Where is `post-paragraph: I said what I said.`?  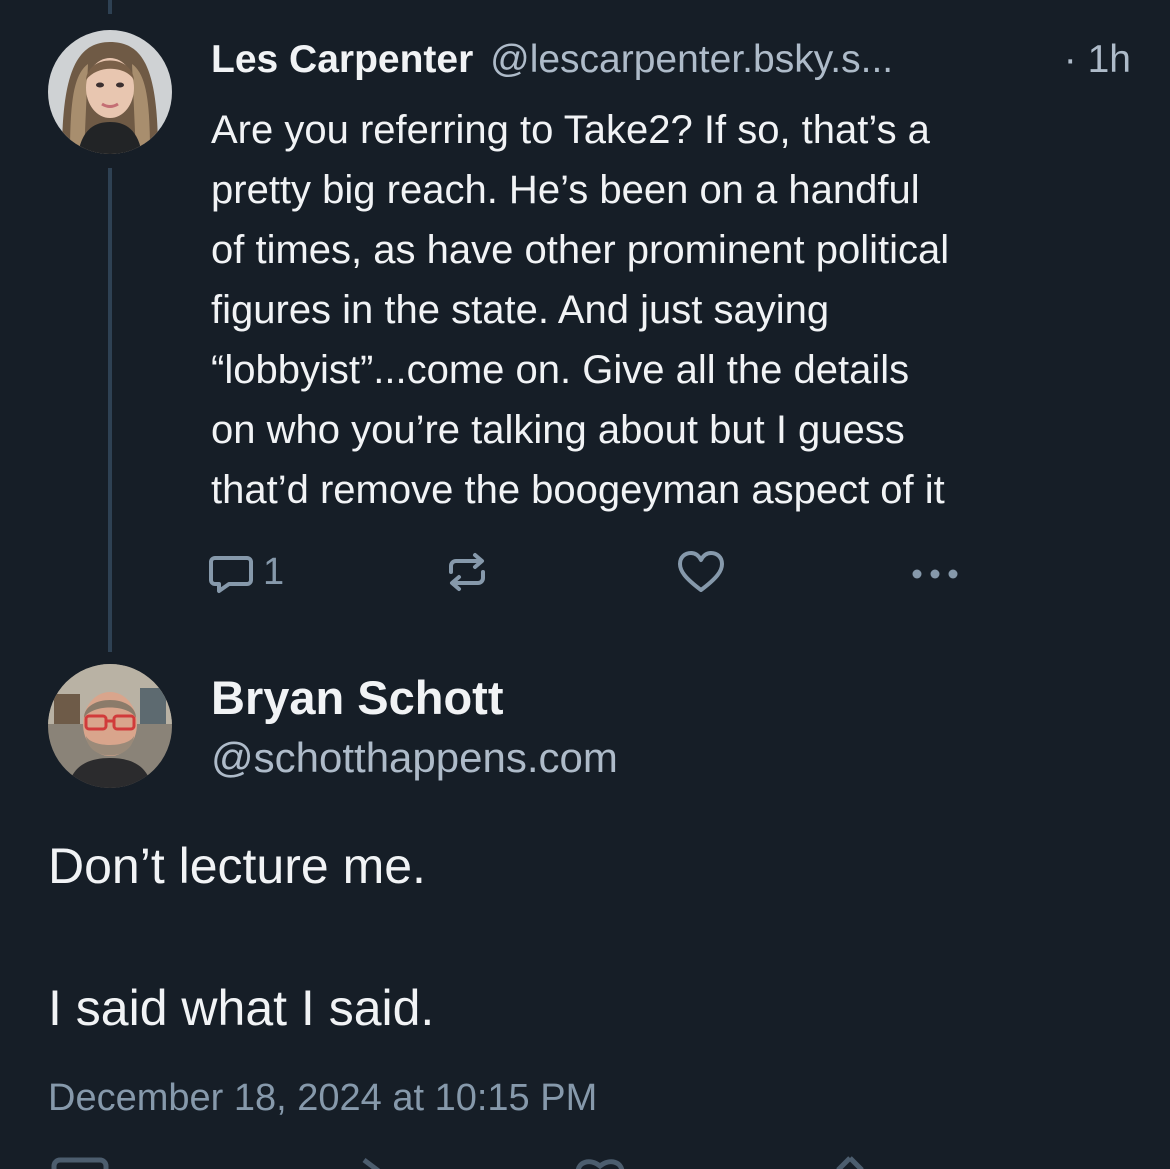
post-paragraph: I said what I said. is located at coordinates (241, 1008).